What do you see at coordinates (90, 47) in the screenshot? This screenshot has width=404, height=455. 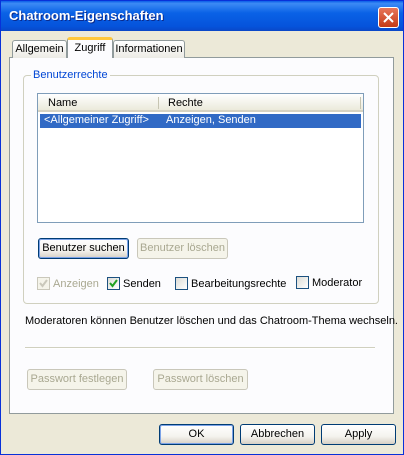 I see `tab-zugriff: Zugriff` at bounding box center [90, 47].